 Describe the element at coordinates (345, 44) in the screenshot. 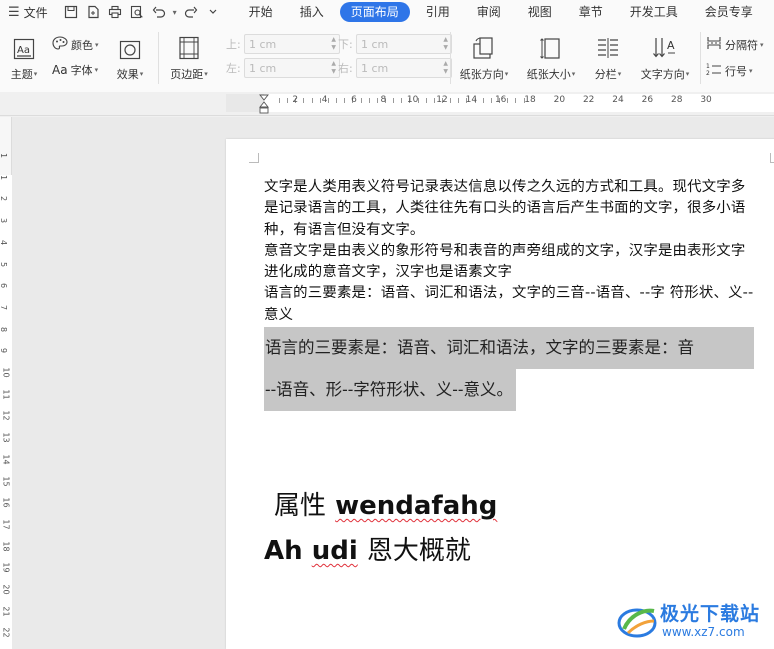

I see `margin-bottom-label: 下:` at that location.